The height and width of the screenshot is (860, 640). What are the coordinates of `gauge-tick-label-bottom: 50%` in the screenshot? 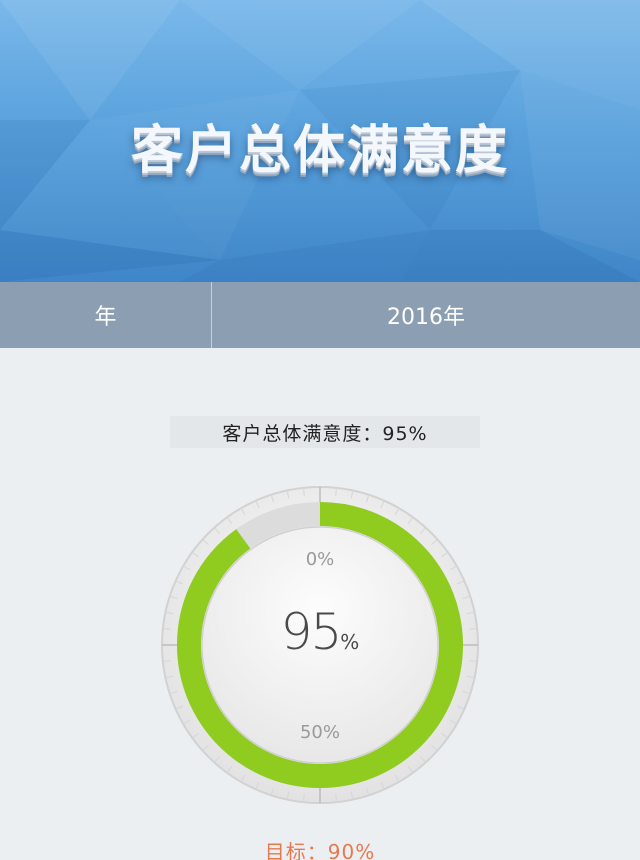 It's located at (319, 732).